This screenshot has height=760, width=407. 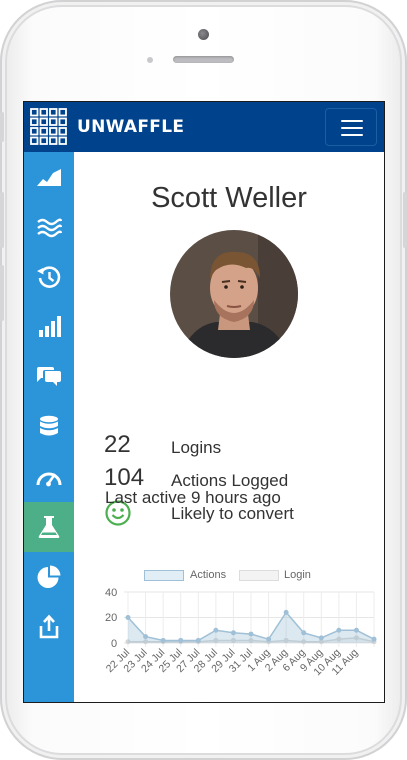 I want to click on sidebar-item-history, so click(x=49, y=277).